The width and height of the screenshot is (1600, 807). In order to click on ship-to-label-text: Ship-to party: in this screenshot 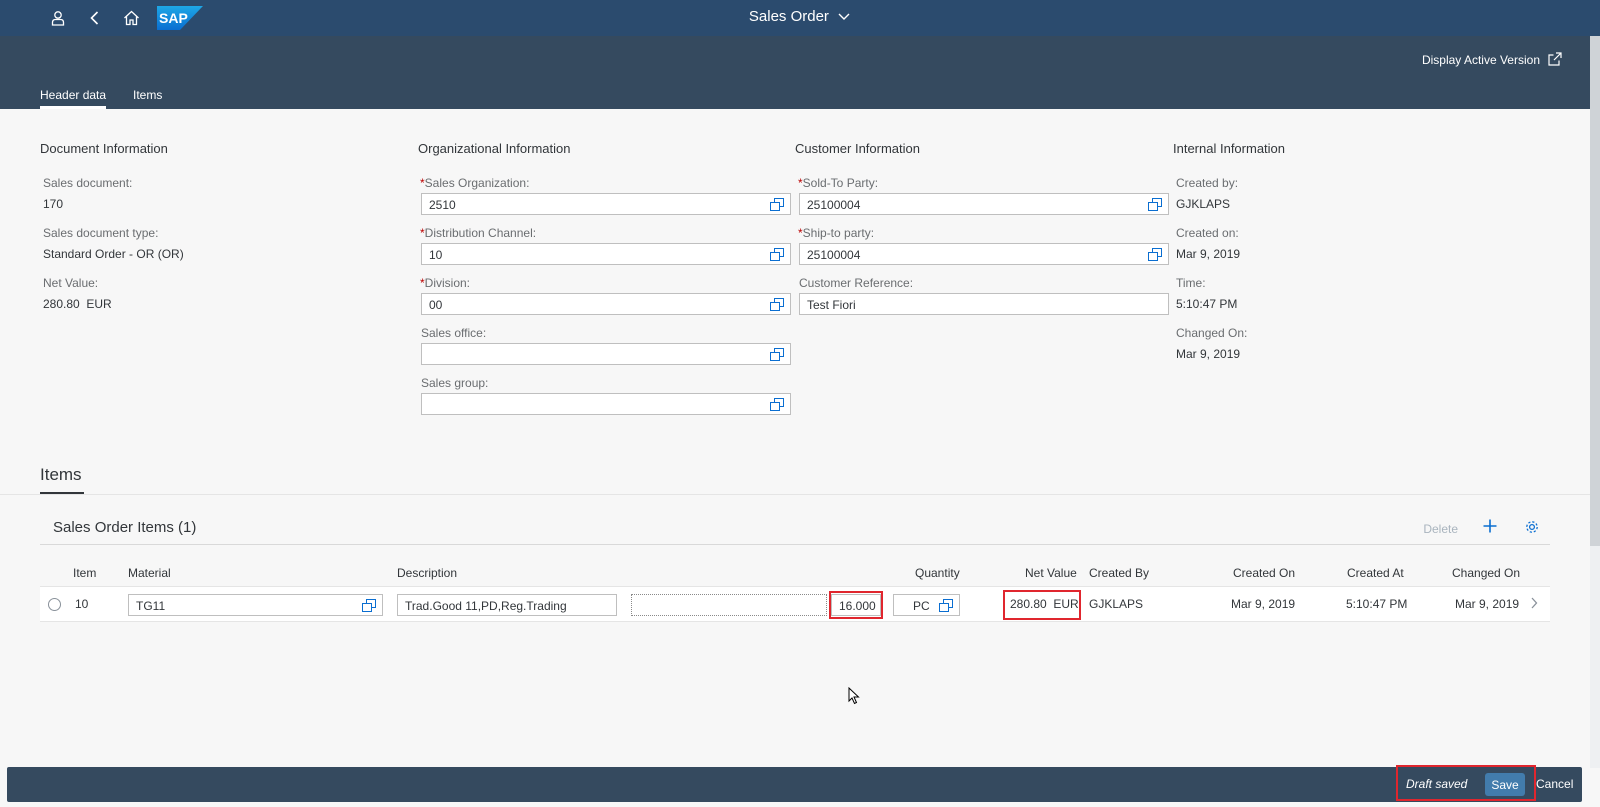, I will do `click(838, 233)`.